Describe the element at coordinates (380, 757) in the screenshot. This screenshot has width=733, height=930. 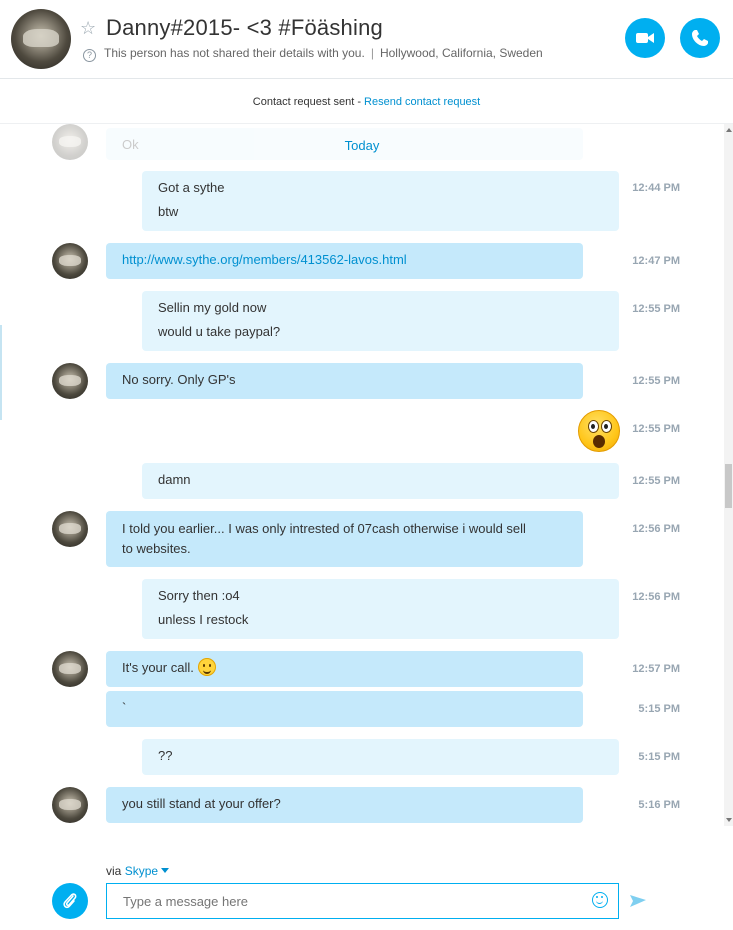
I see `message-bubble-outgoing: ??` at that location.